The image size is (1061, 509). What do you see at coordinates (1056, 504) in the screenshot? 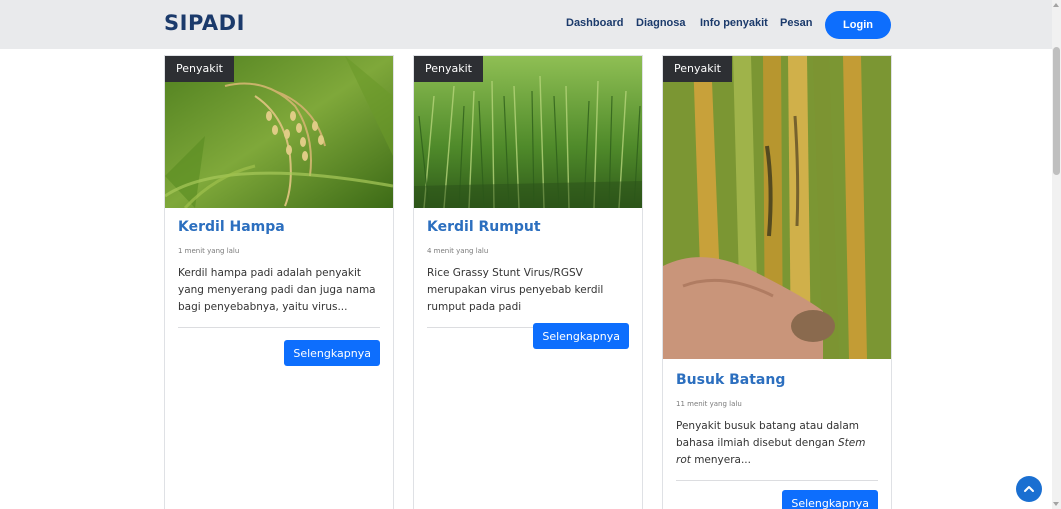
I see `scroll-down-arrow-icon` at bounding box center [1056, 504].